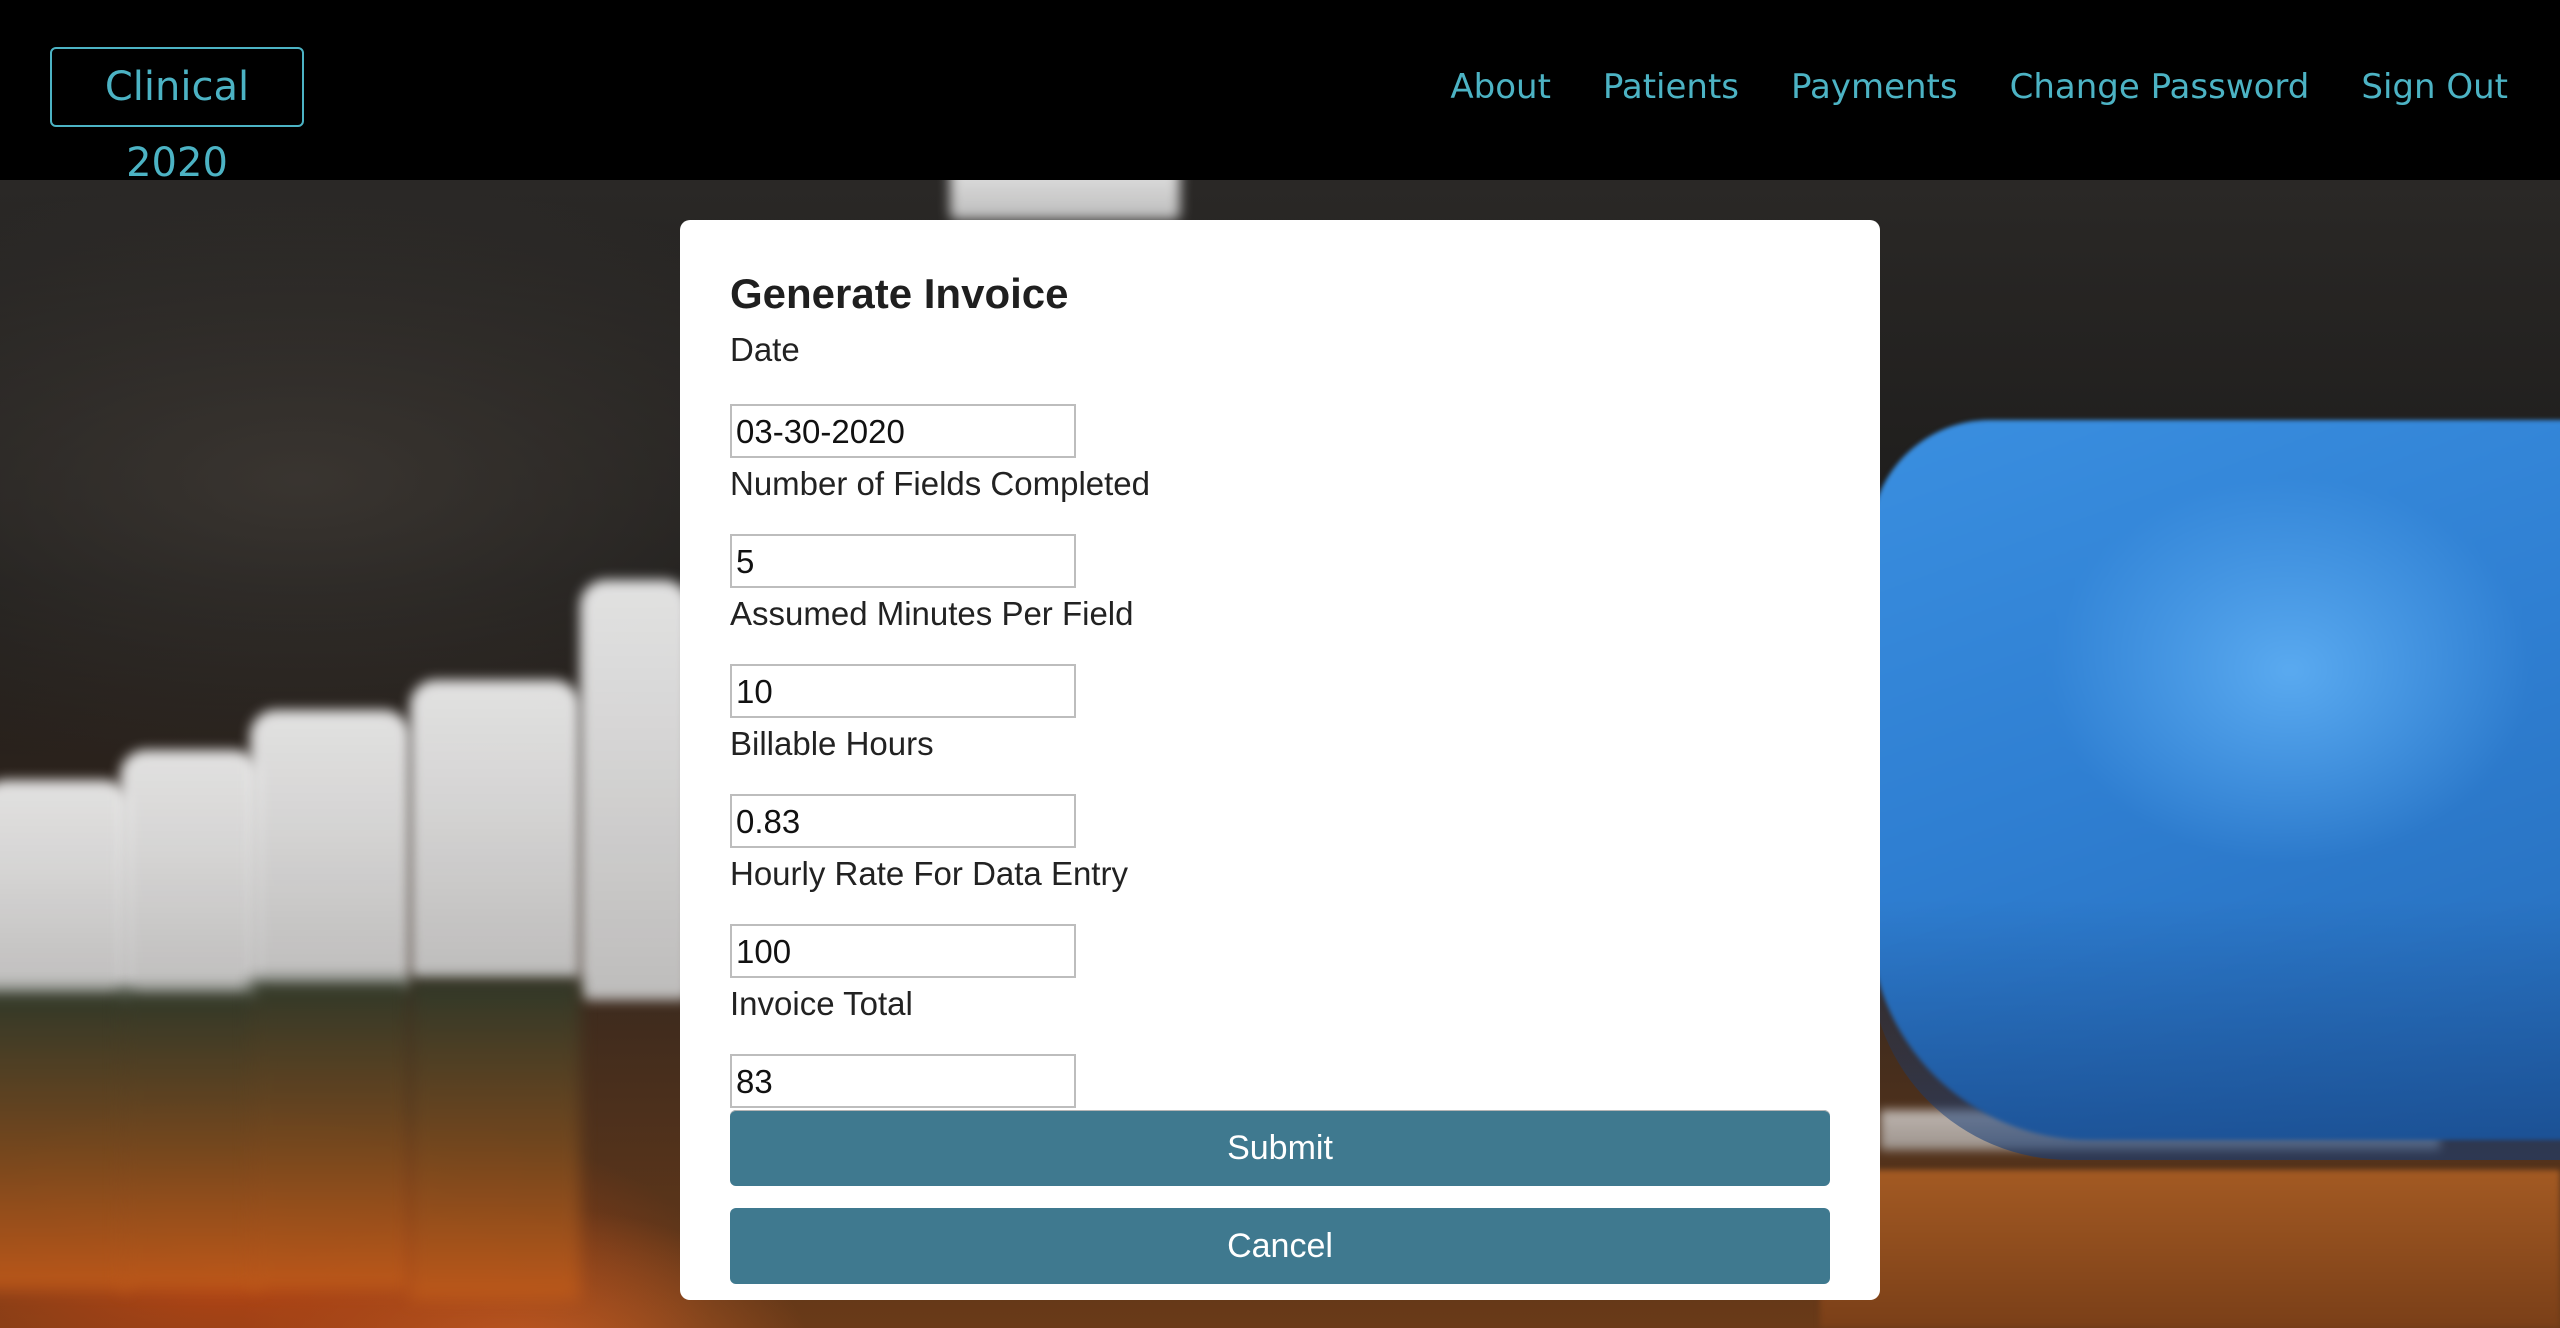 This screenshot has height=1328, width=2560. I want to click on nav-link-change-password: Change Password, so click(2160, 87).